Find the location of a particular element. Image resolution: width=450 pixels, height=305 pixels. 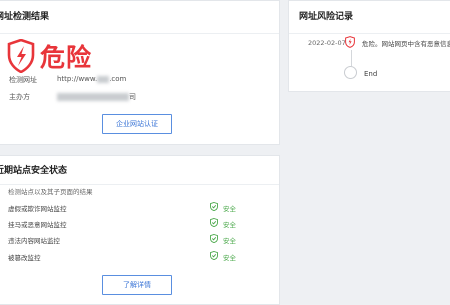

owner-label: 主办方 is located at coordinates (19, 97).